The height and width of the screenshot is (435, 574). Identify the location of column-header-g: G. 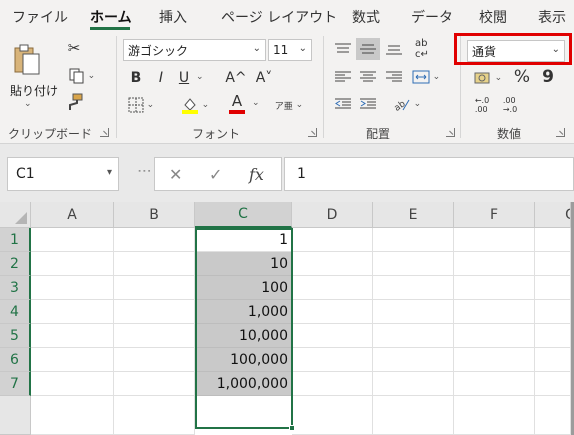
(553, 215).